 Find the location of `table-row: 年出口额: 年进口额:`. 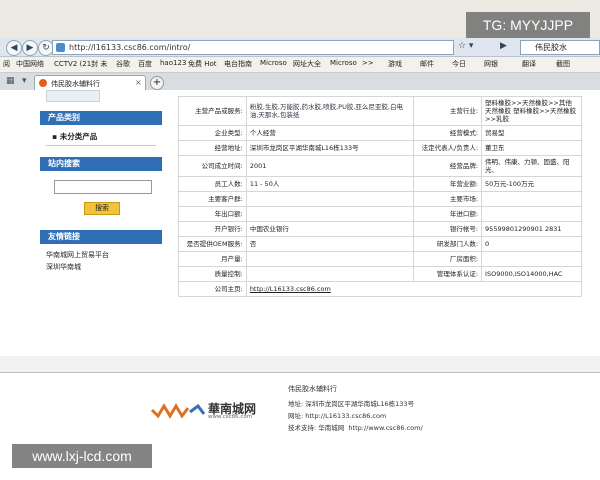

table-row: 年出口额: 年进口额: is located at coordinates (380, 214).